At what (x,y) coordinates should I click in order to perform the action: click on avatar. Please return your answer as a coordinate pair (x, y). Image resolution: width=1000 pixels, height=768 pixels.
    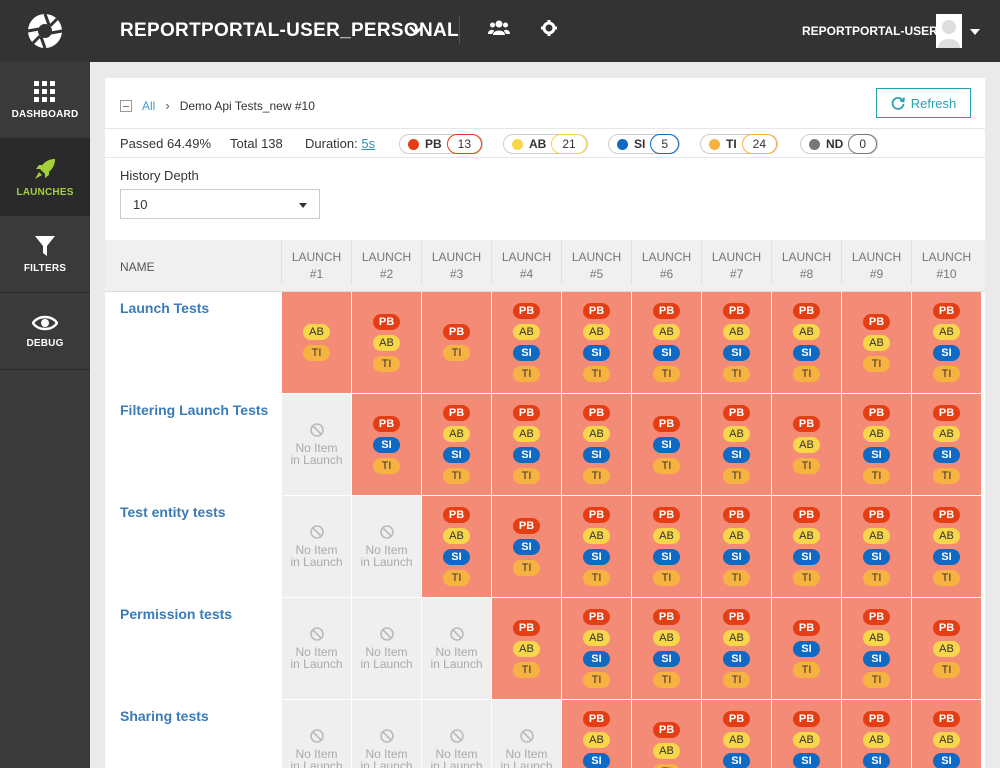
    Looking at the image, I should click on (949, 31).